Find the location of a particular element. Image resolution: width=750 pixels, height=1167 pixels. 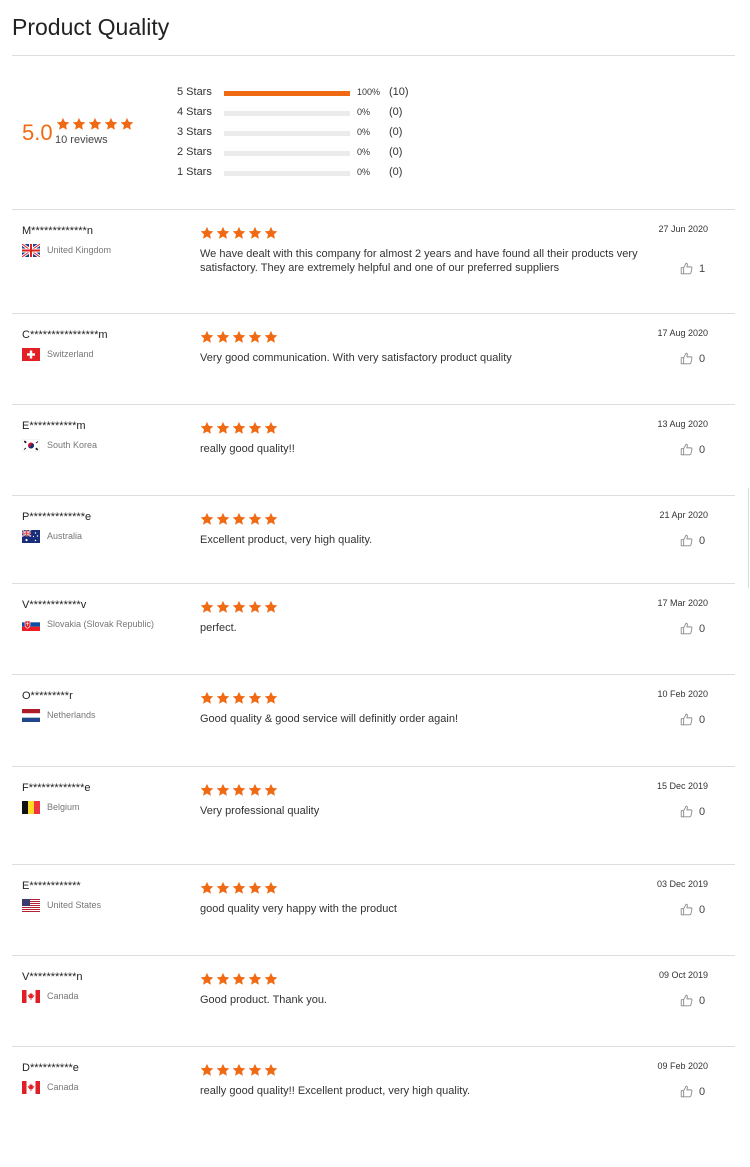

flag-south-korea-icon is located at coordinates (31, 445).